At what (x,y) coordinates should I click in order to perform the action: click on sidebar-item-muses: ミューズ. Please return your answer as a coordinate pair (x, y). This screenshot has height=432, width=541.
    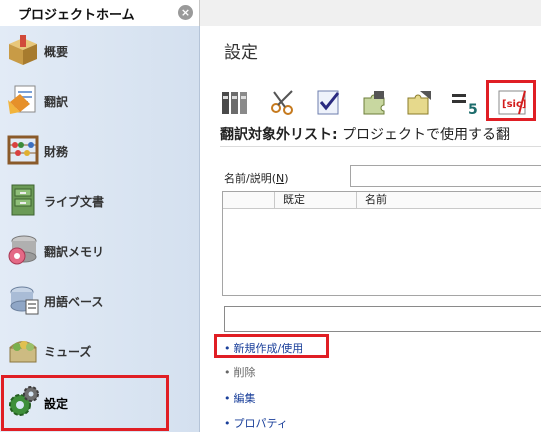
    Looking at the image, I should click on (99, 351).